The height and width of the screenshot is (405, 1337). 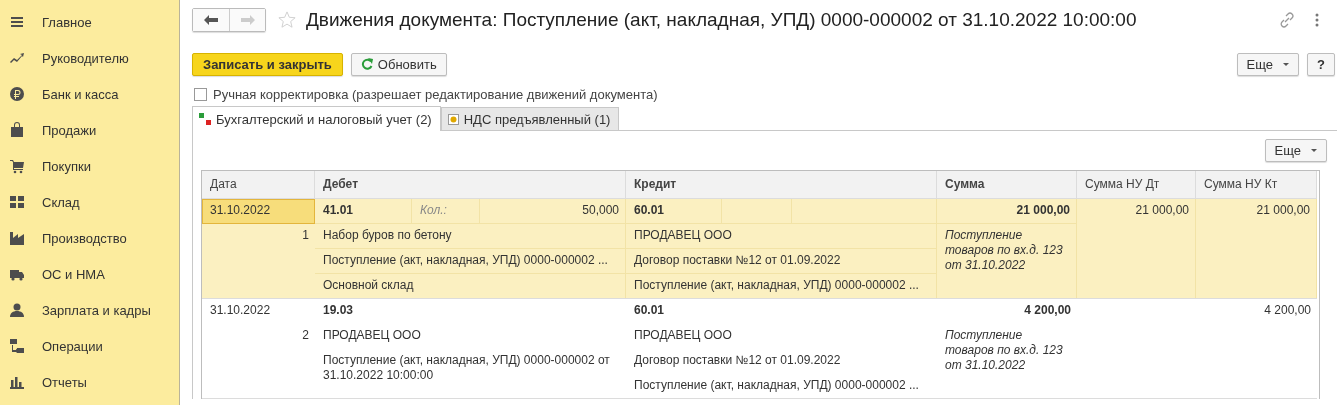 What do you see at coordinates (89, 130) in the screenshot?
I see `sidebar-item: Продажи` at bounding box center [89, 130].